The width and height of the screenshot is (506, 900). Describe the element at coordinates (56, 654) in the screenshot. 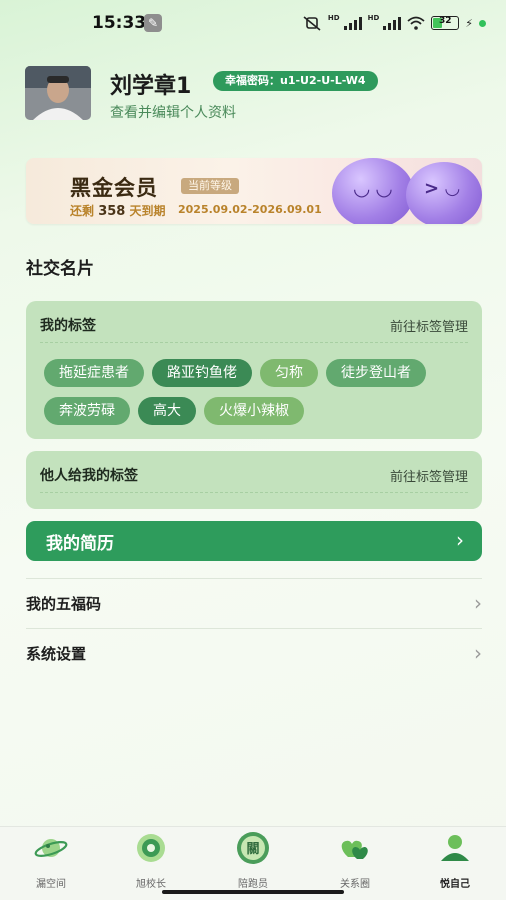

I see `menu-item-label: 系统设置` at that location.